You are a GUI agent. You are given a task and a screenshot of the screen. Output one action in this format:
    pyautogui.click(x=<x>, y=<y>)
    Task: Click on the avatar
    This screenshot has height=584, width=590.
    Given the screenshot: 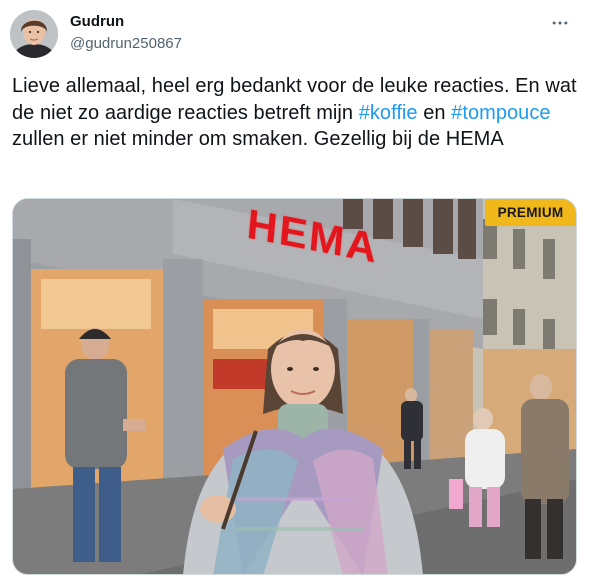 What is the action you would take?
    pyautogui.click(x=34, y=34)
    